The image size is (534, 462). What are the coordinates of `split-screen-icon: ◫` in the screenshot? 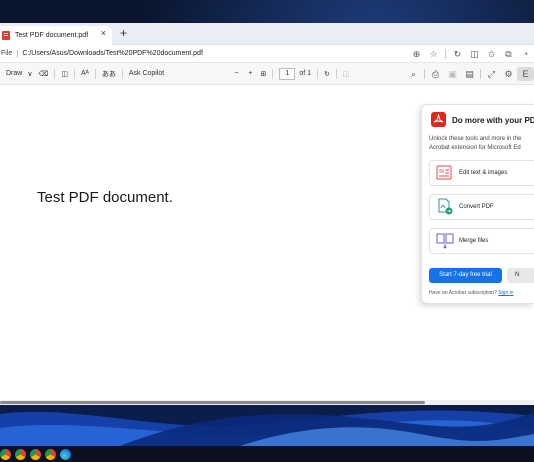 It's located at (474, 54).